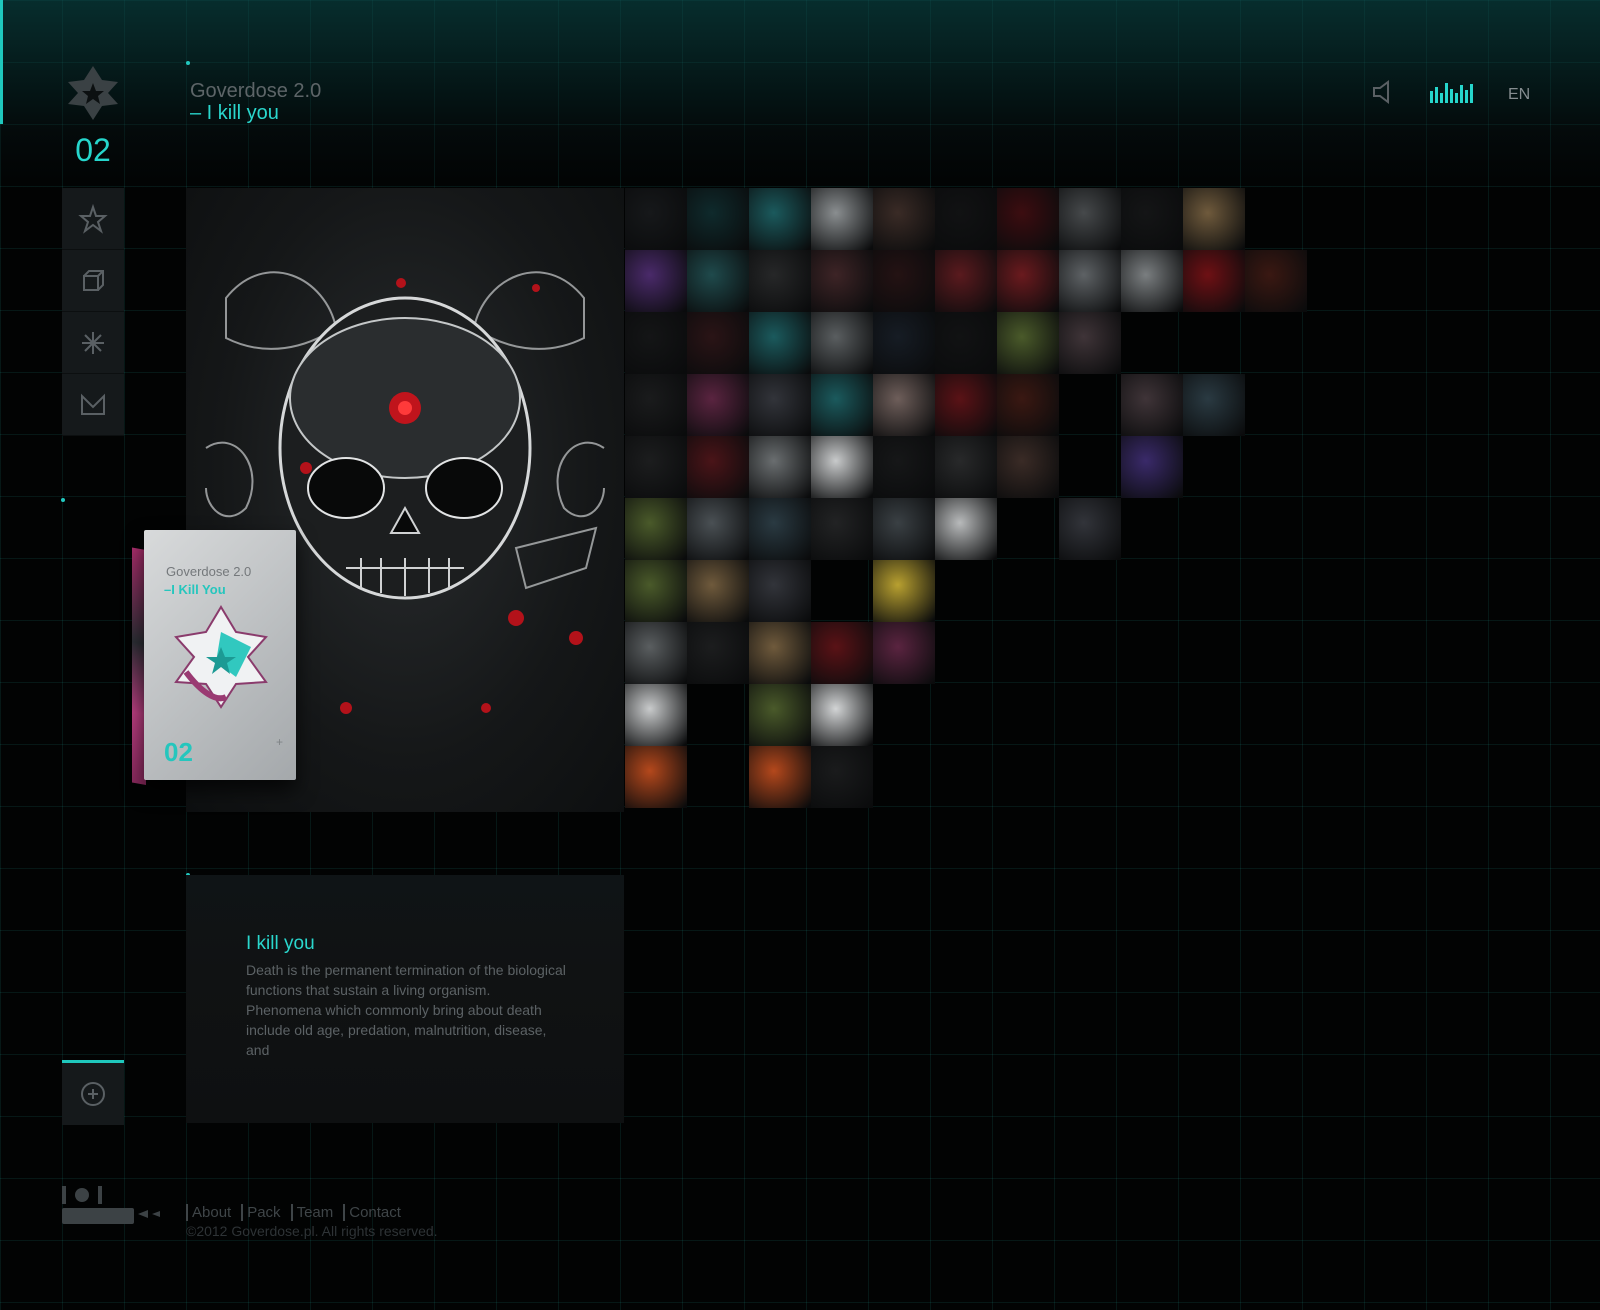 The image size is (1600, 1310). Describe the element at coordinates (1, 62) in the screenshot. I see `top-left-accent-bar` at that location.